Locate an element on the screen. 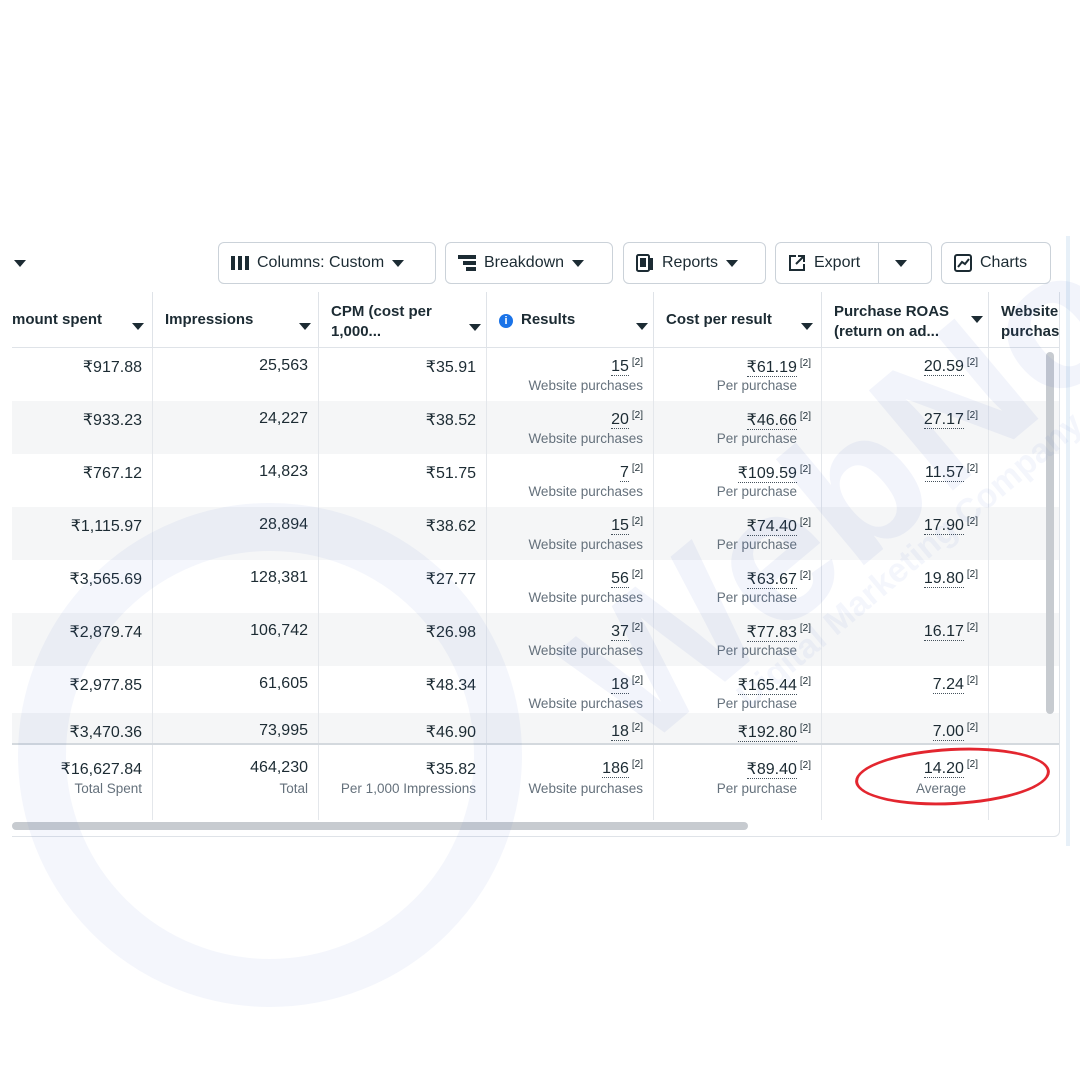 The width and height of the screenshot is (1080, 1080). cell-cpm: ₹48.34 is located at coordinates (403, 692).